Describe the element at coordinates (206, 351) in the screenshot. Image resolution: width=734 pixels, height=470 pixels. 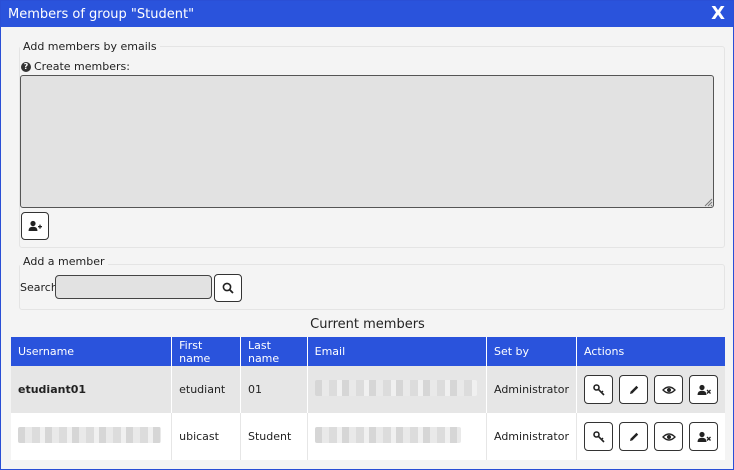
I see `header-first-name: First name` at that location.